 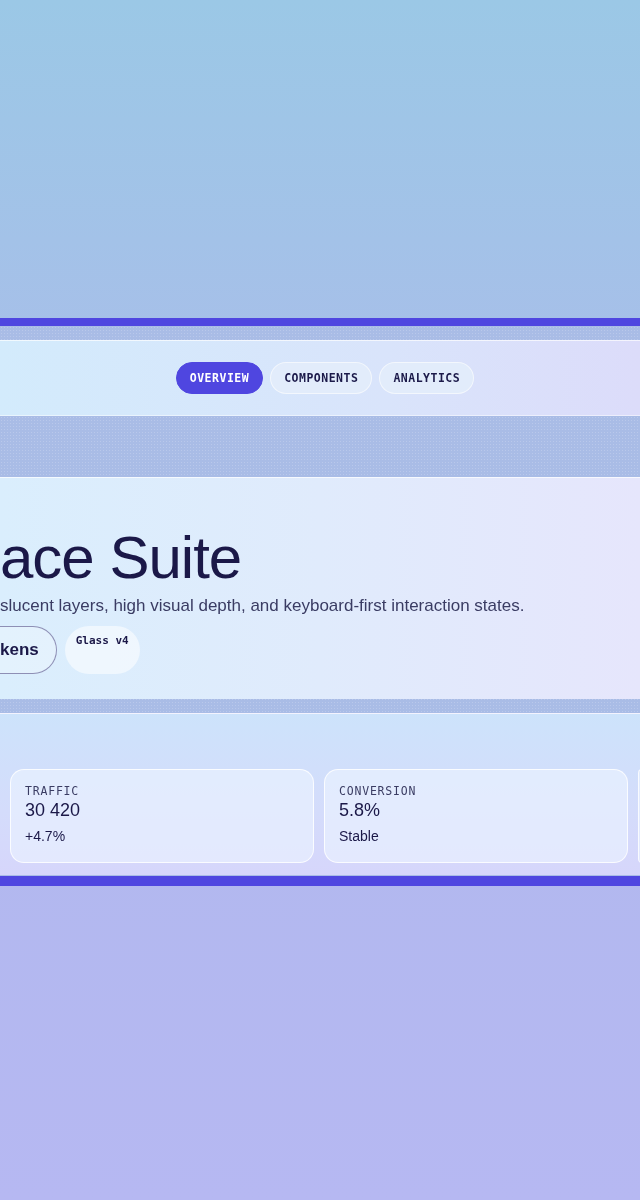 I want to click on nav-tab: ANALYTICS, so click(x=427, y=378).